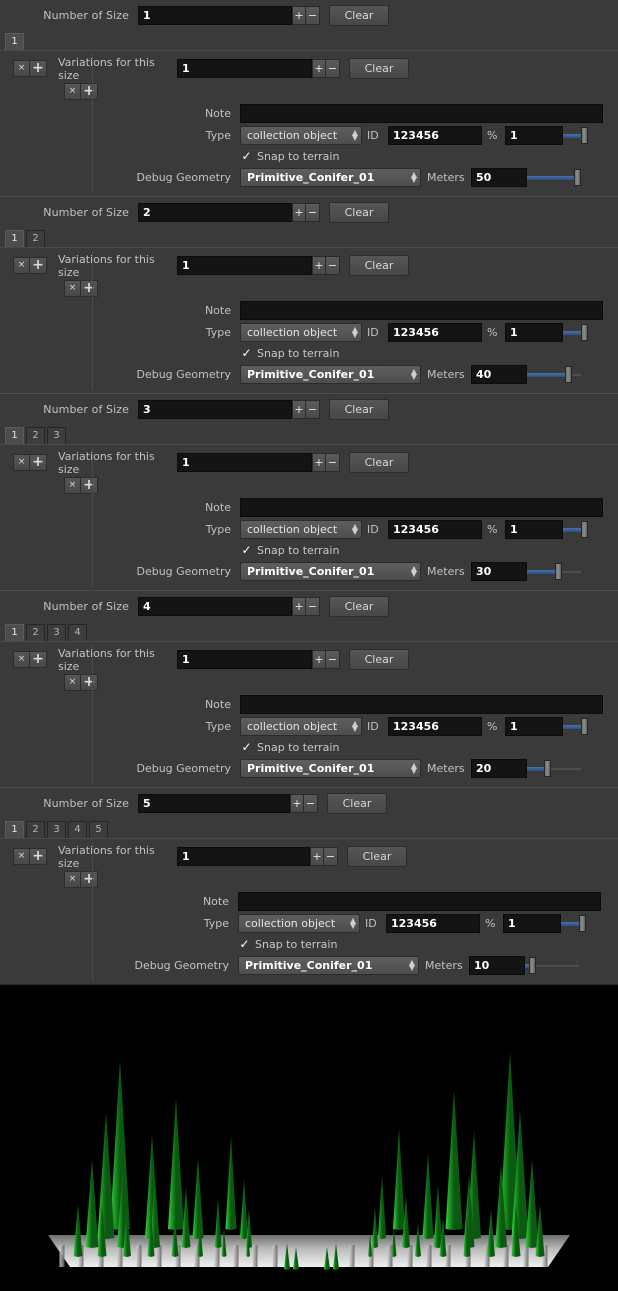  What do you see at coordinates (499, 374) in the screenshot?
I see `meters-input: 40` at bounding box center [499, 374].